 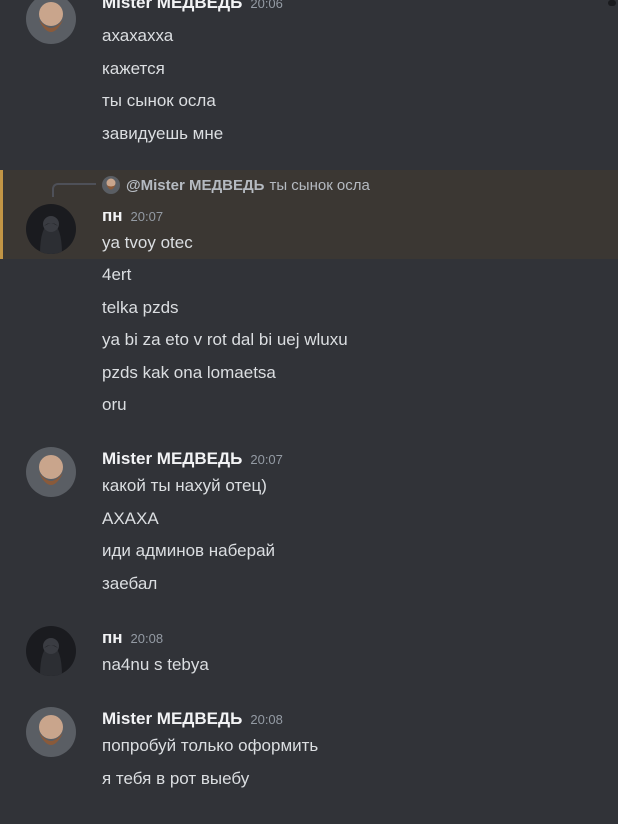 I want to click on message-text: ya bi za eto v rot dal bi uej wluxu, so click(x=225, y=339).